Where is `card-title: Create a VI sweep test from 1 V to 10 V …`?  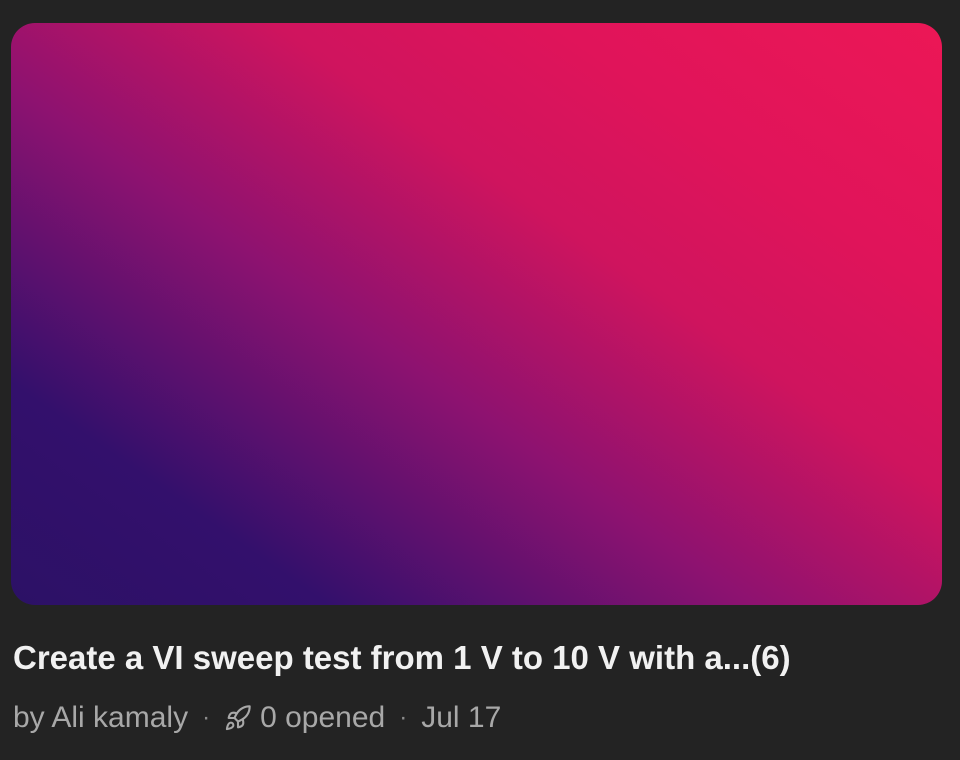 card-title: Create a VI sweep test from 1 V to 10 V … is located at coordinates (402, 658).